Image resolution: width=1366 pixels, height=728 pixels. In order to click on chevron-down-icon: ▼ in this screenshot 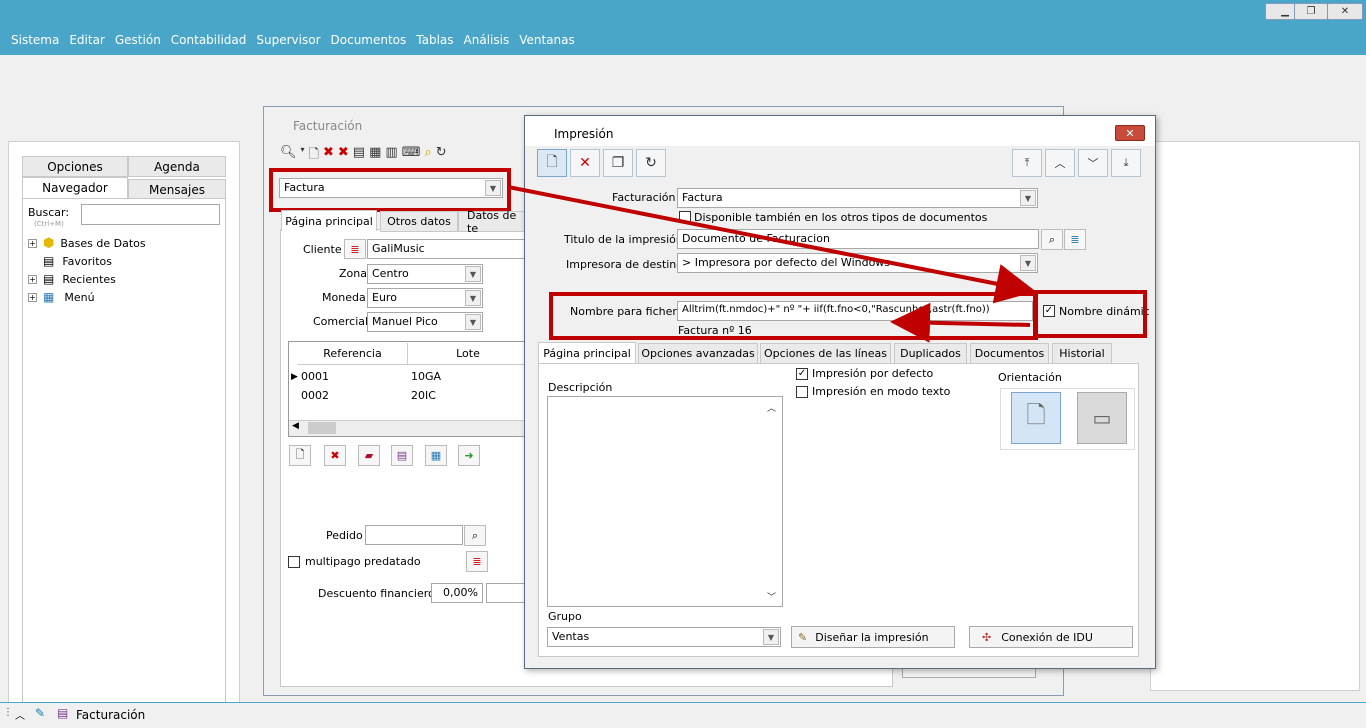, I will do `click(771, 637)`.